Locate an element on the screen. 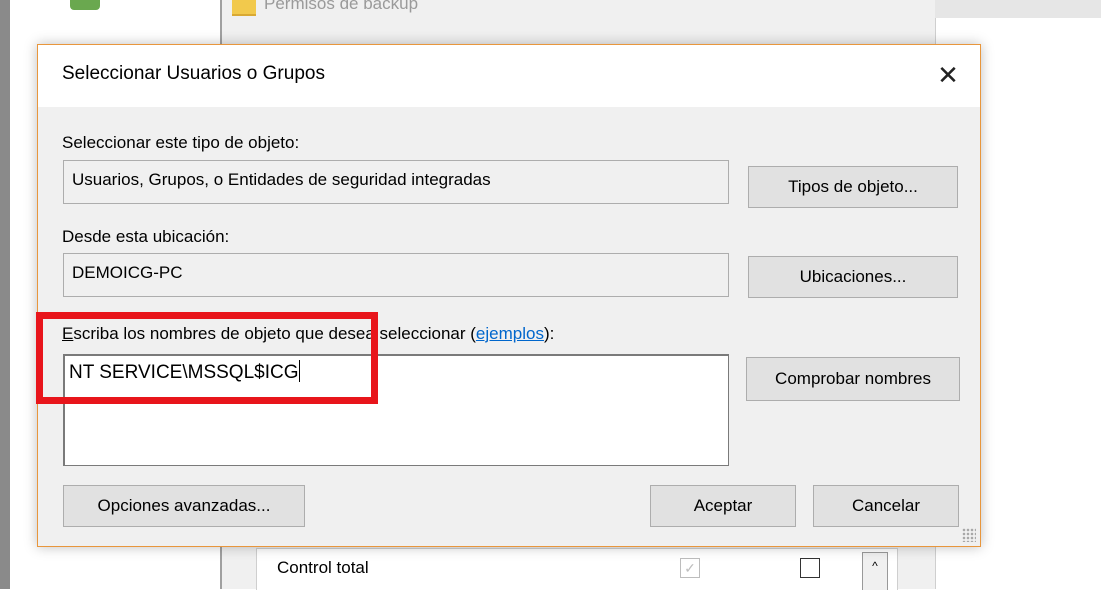 The image size is (1101, 590). background-toolbar-stripe is located at coordinates (1018, 9).